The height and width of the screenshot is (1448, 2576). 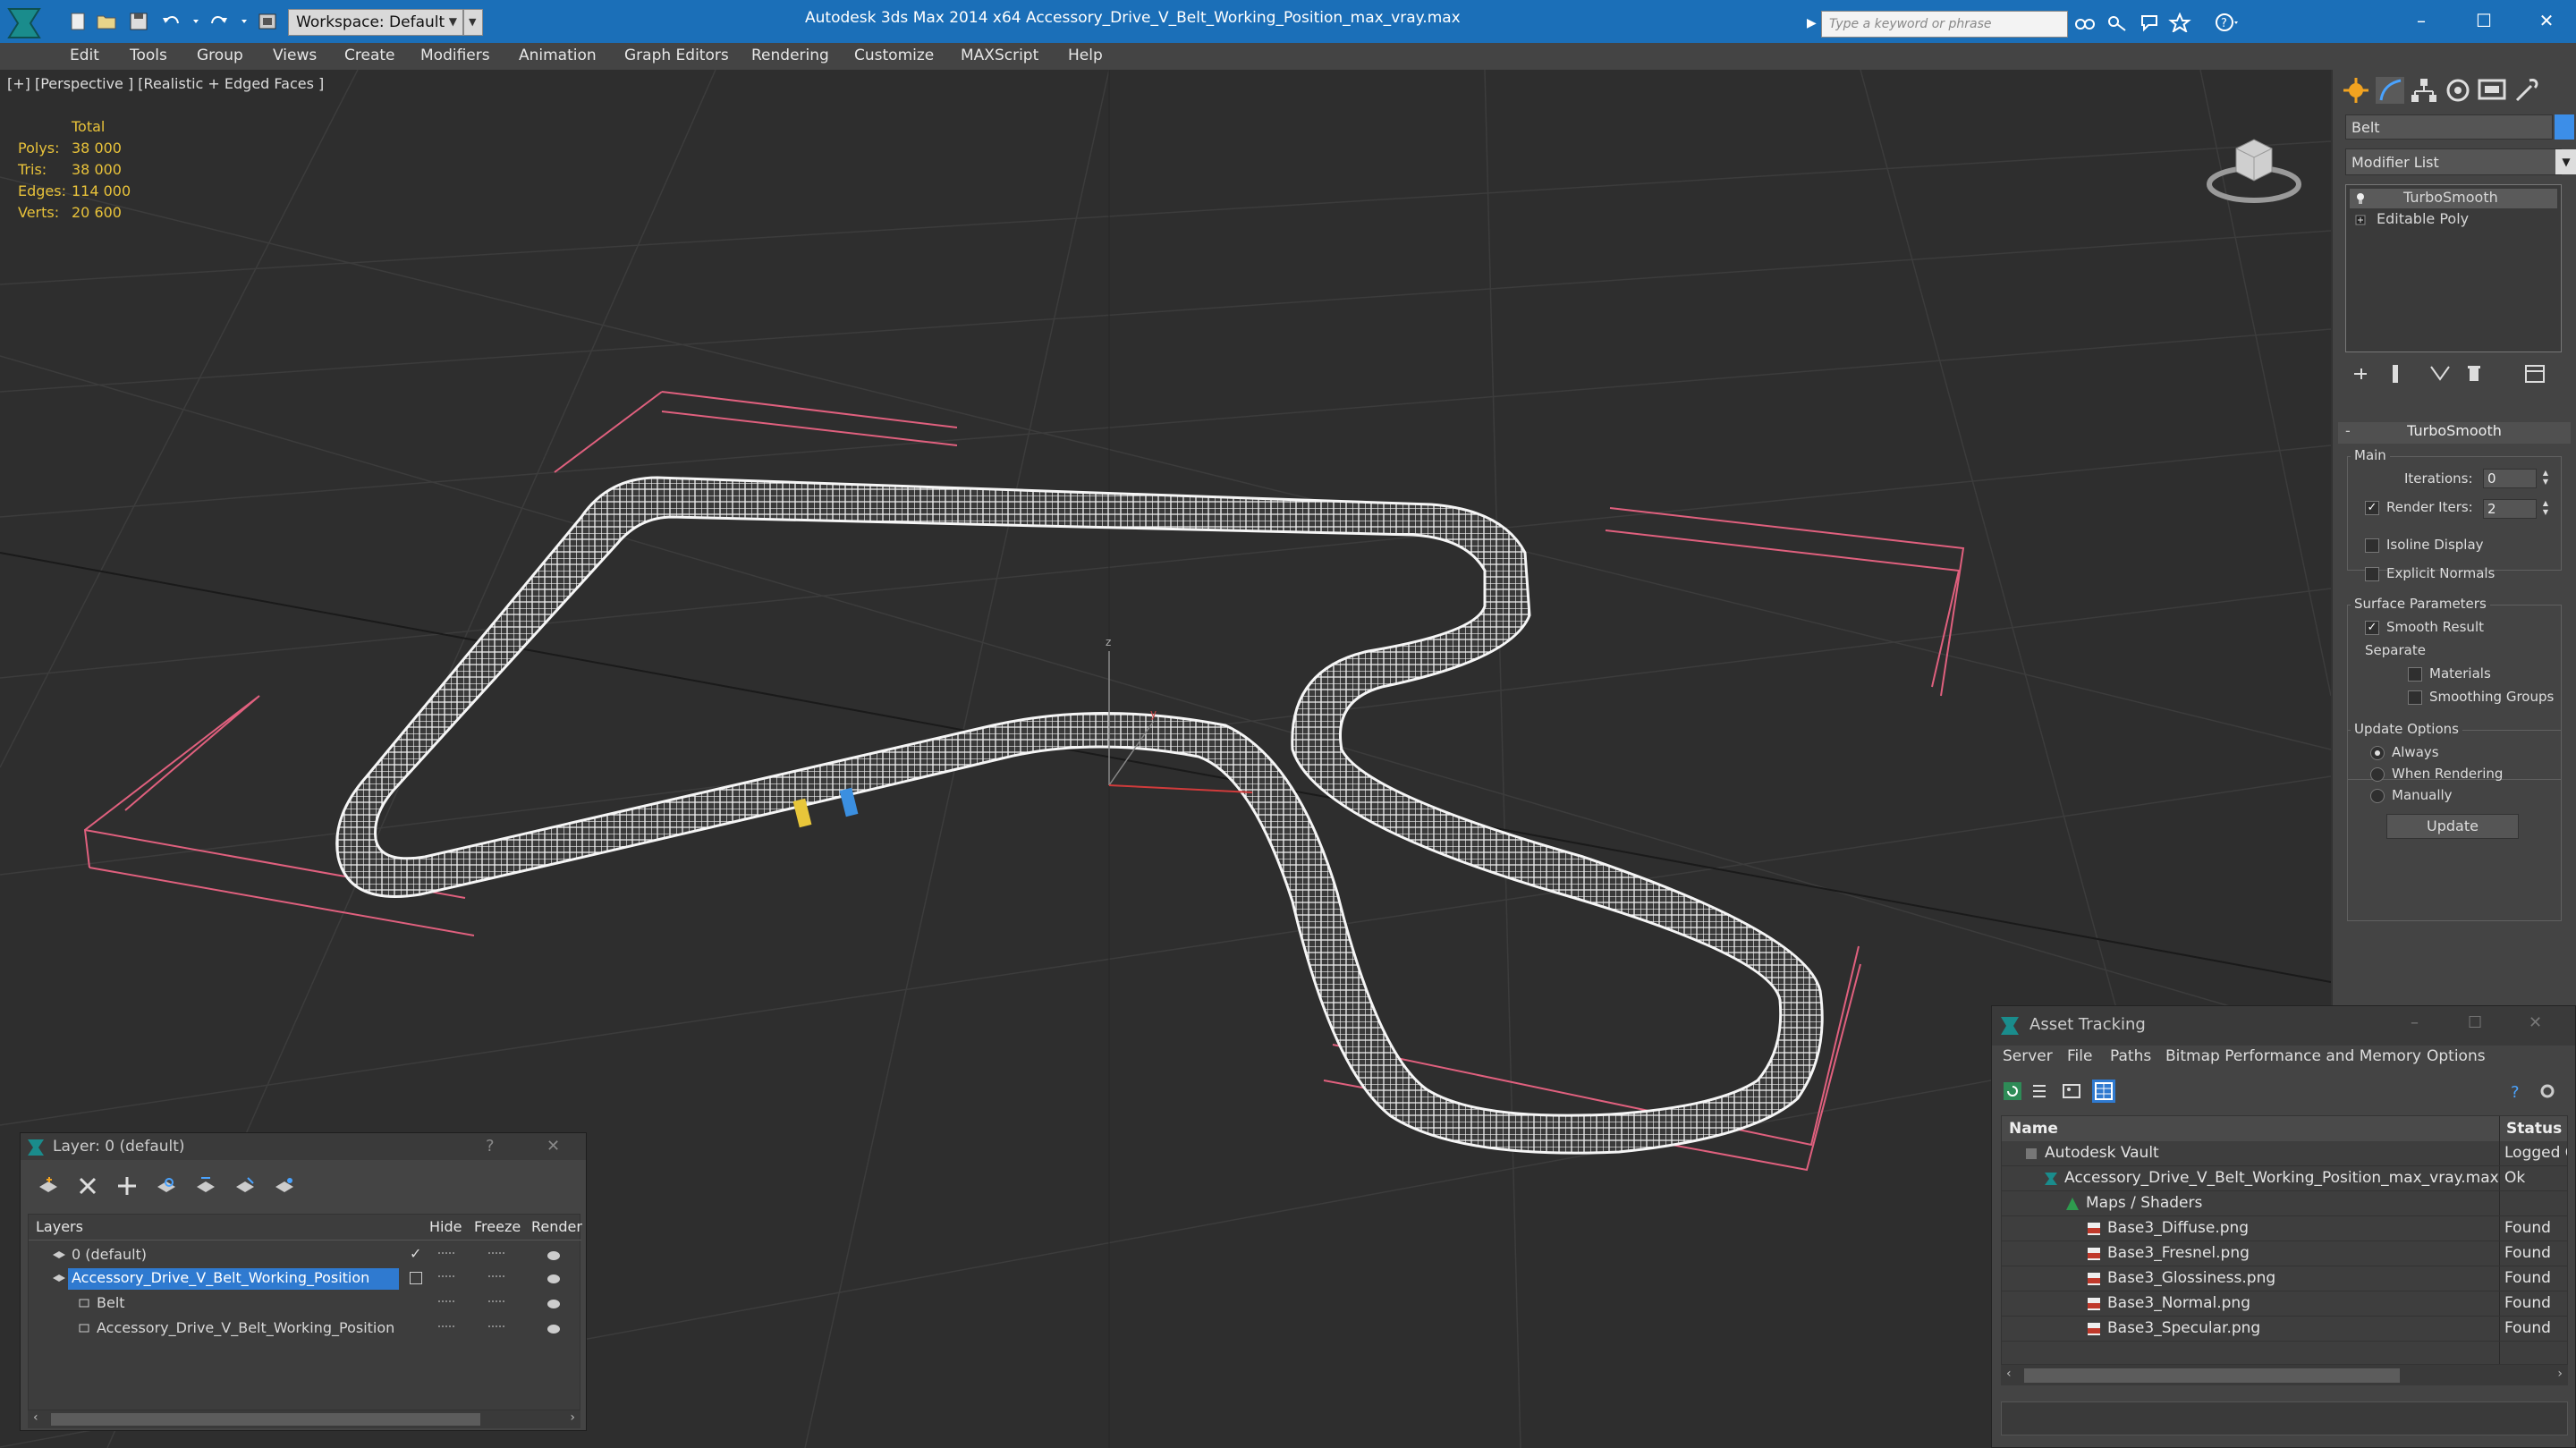 What do you see at coordinates (2460, 161) in the screenshot?
I see `modifier-list-dropdown: Modifier List ▼` at bounding box center [2460, 161].